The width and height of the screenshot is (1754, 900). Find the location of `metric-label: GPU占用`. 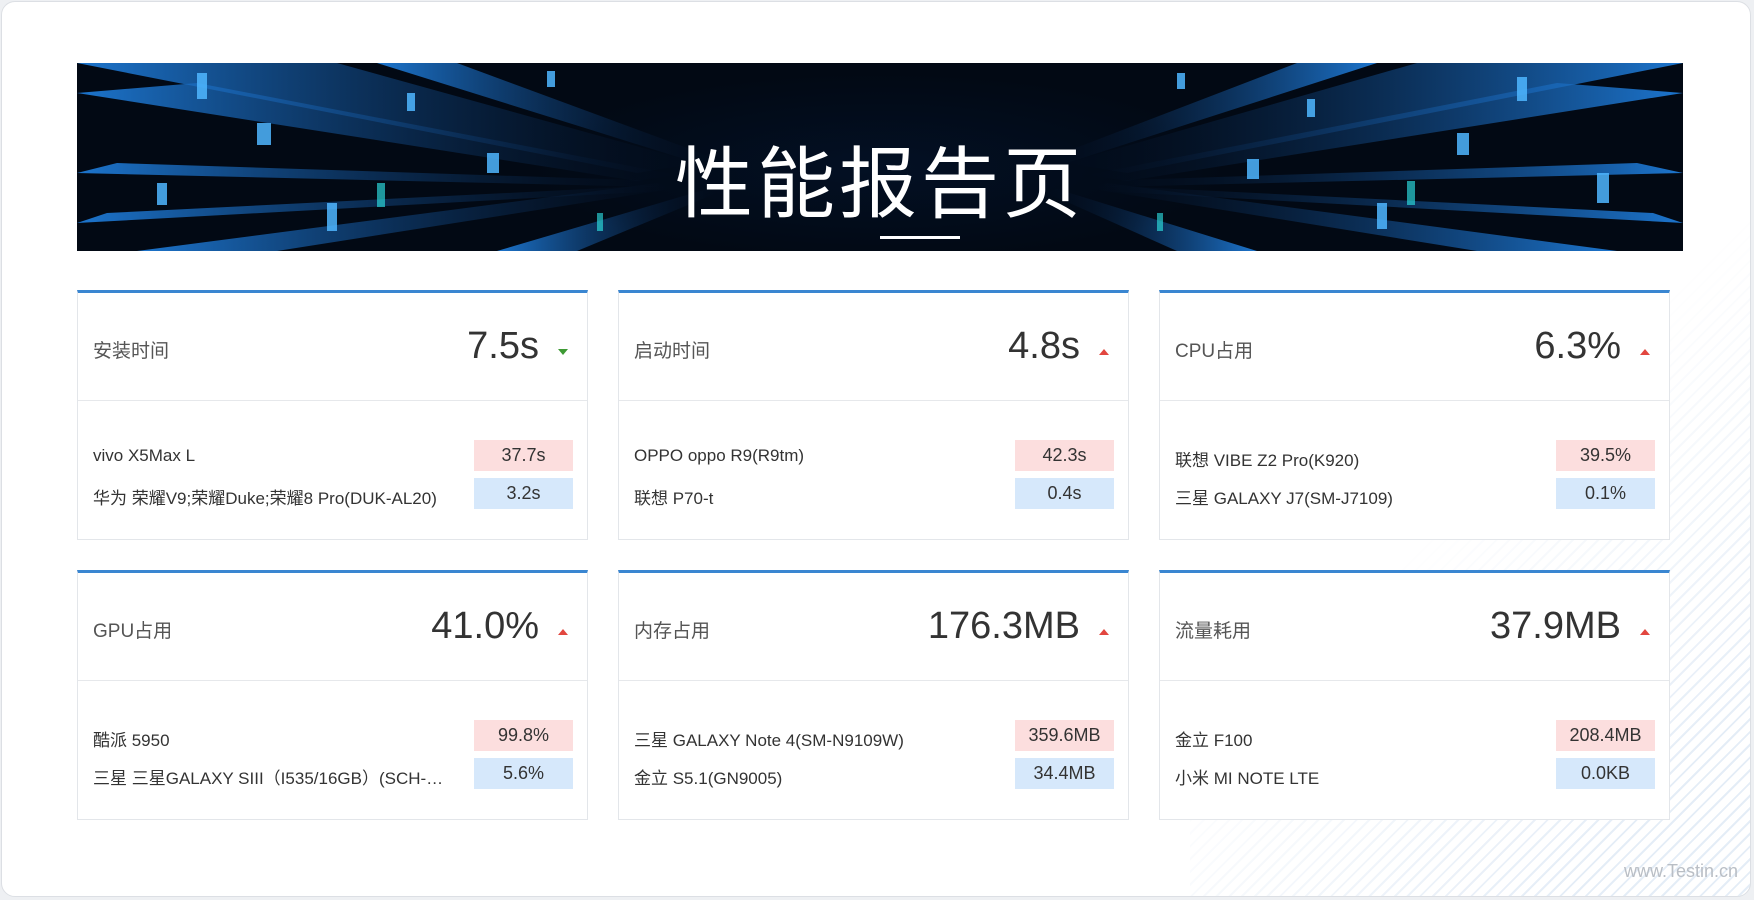

metric-label: GPU占用 is located at coordinates (133, 631).